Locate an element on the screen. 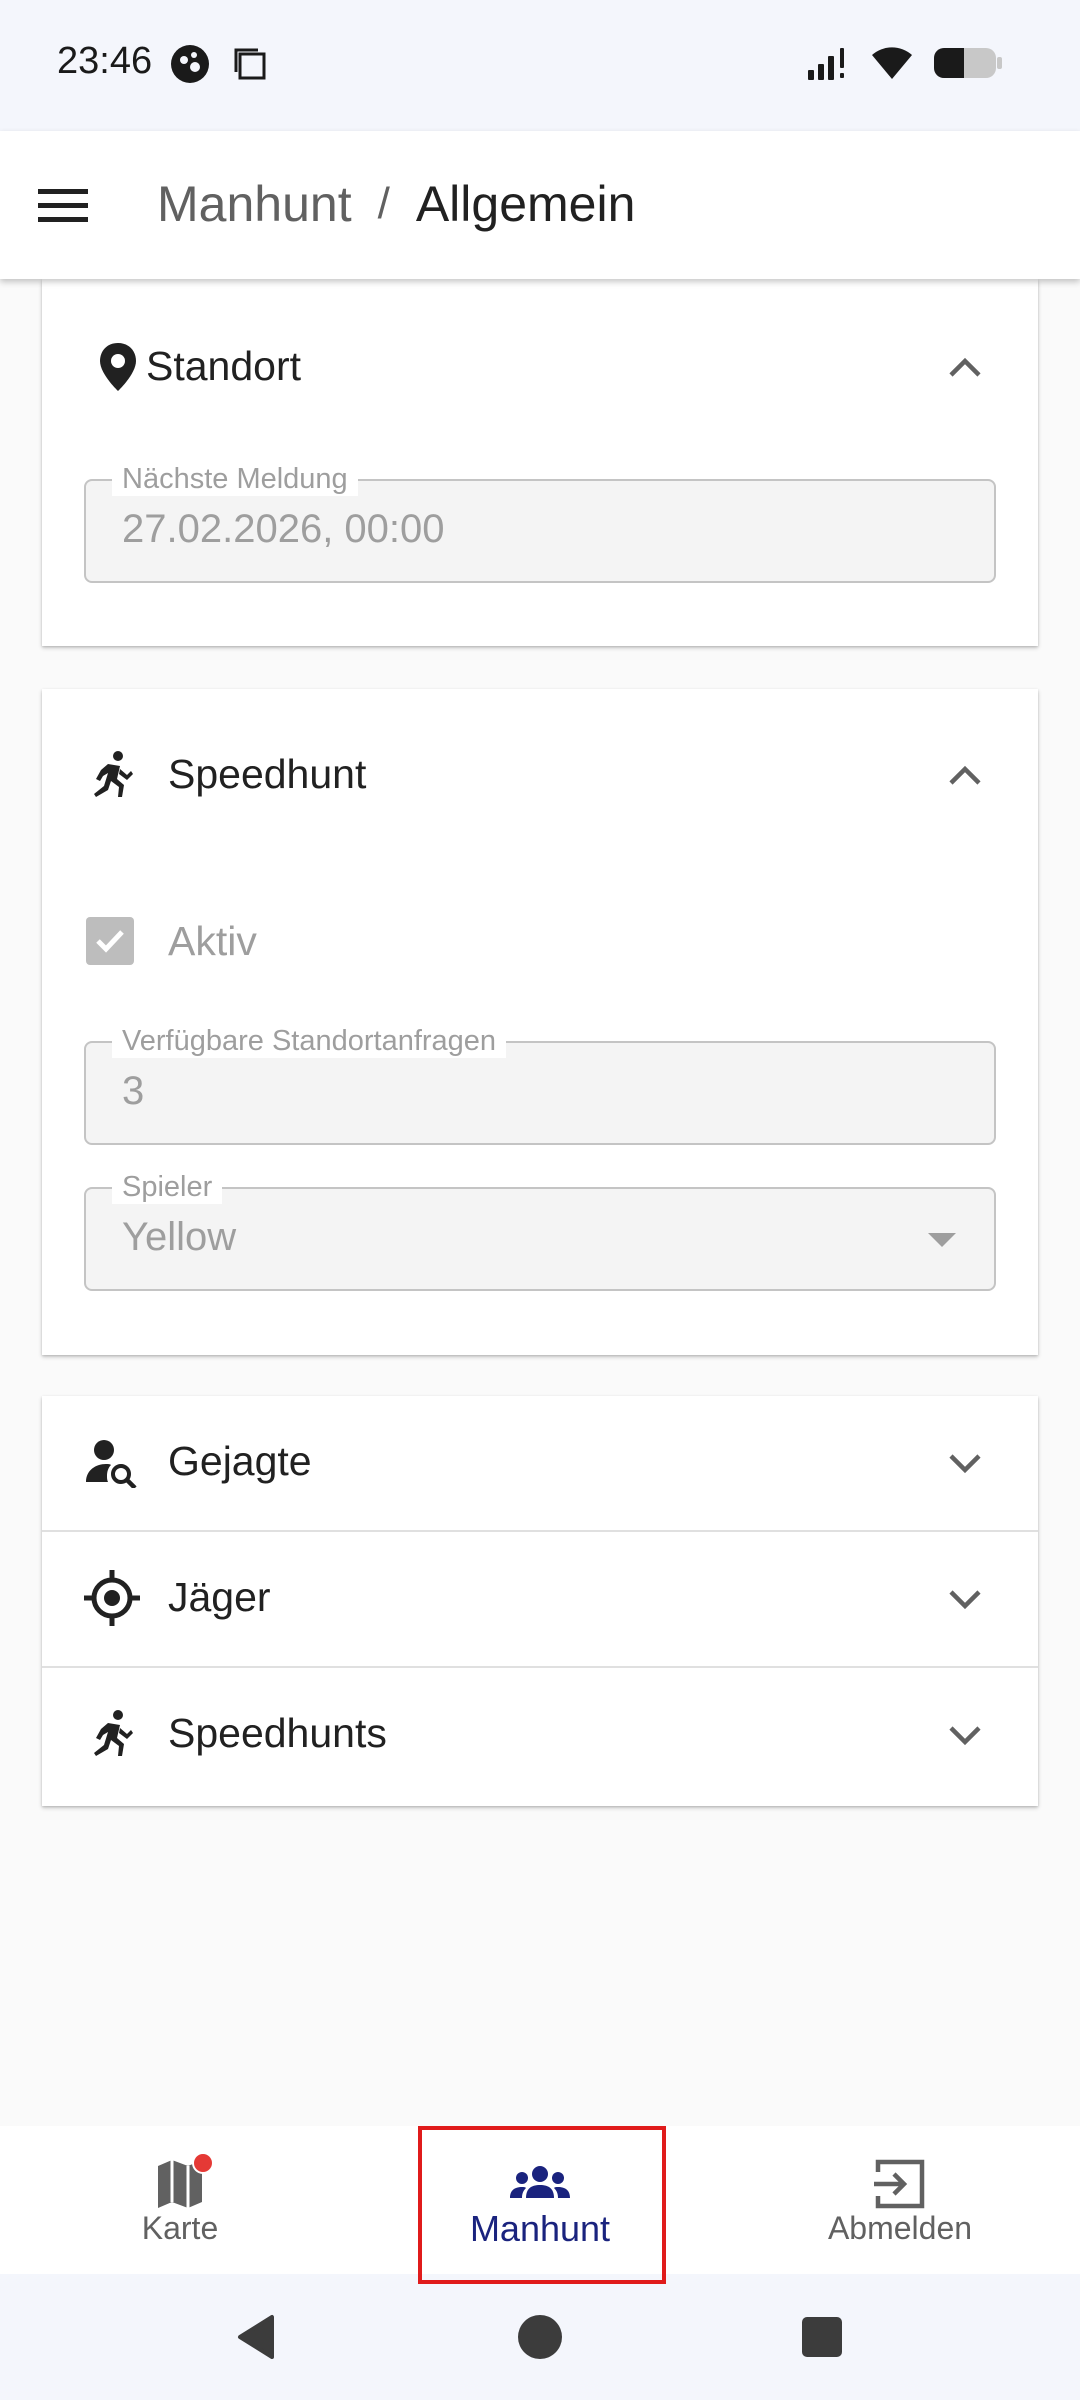 The image size is (1080, 2400). home-icon is located at coordinates (540, 2337).